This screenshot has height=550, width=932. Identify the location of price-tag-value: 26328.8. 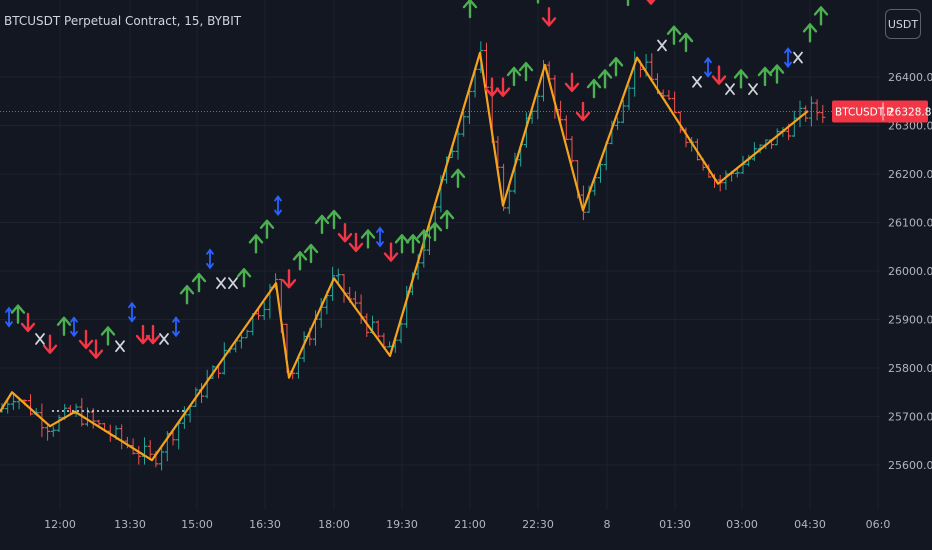
(909, 113).